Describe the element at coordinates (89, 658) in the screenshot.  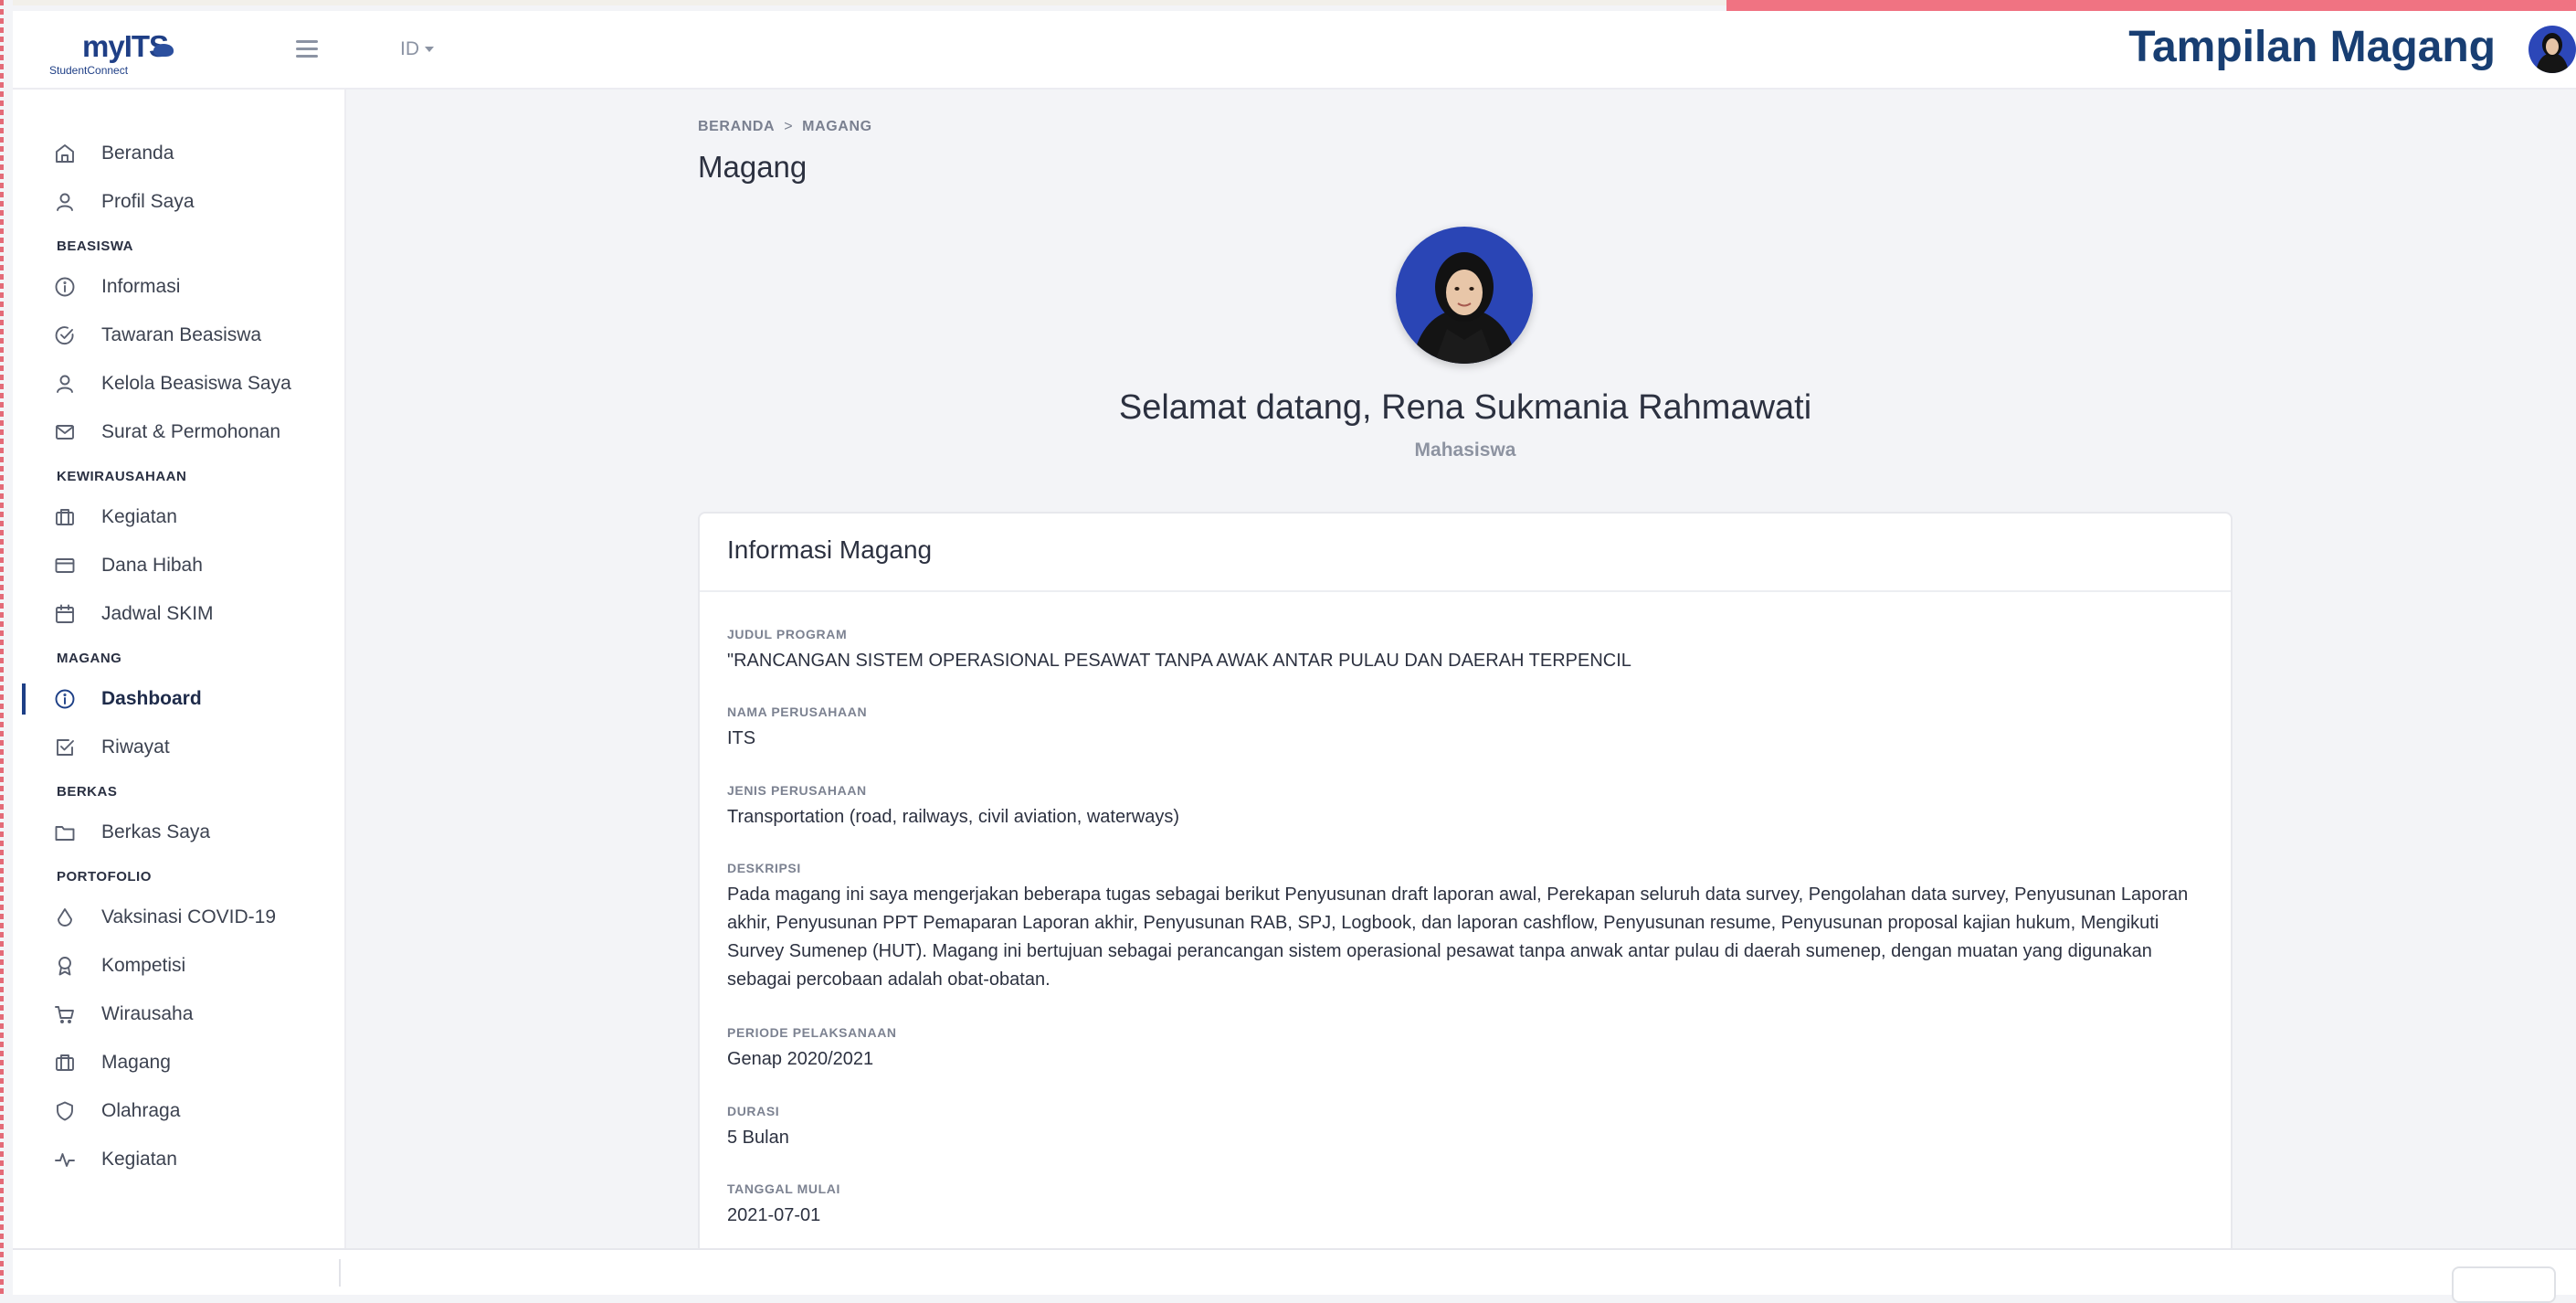
I see `sidebar-section-magang: MAGANG` at that location.